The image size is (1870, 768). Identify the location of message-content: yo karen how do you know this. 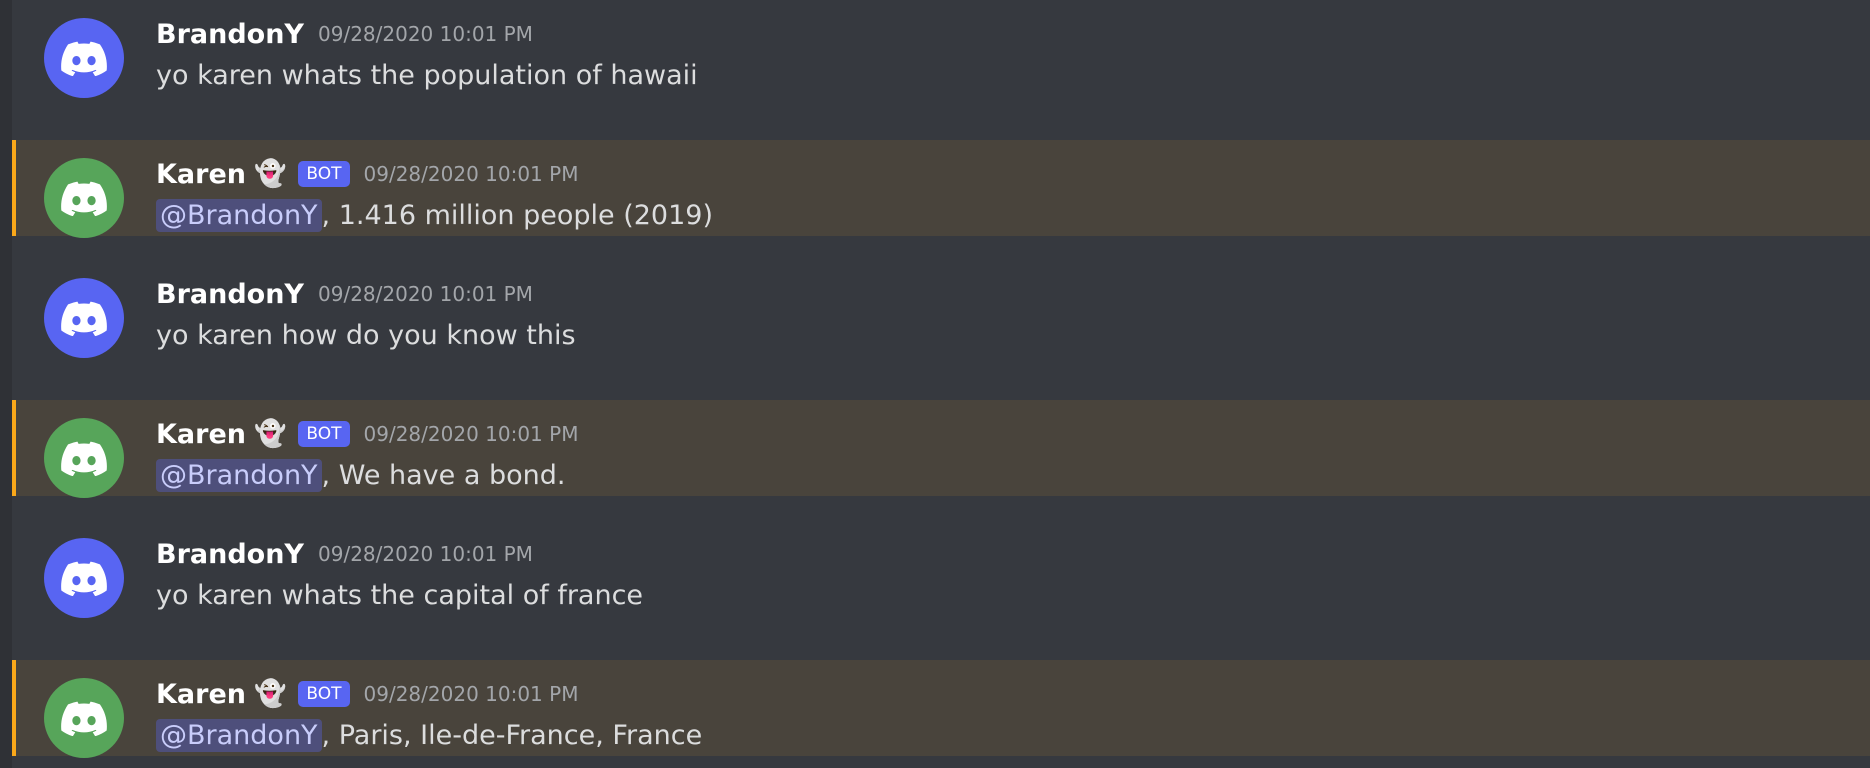
(366, 335).